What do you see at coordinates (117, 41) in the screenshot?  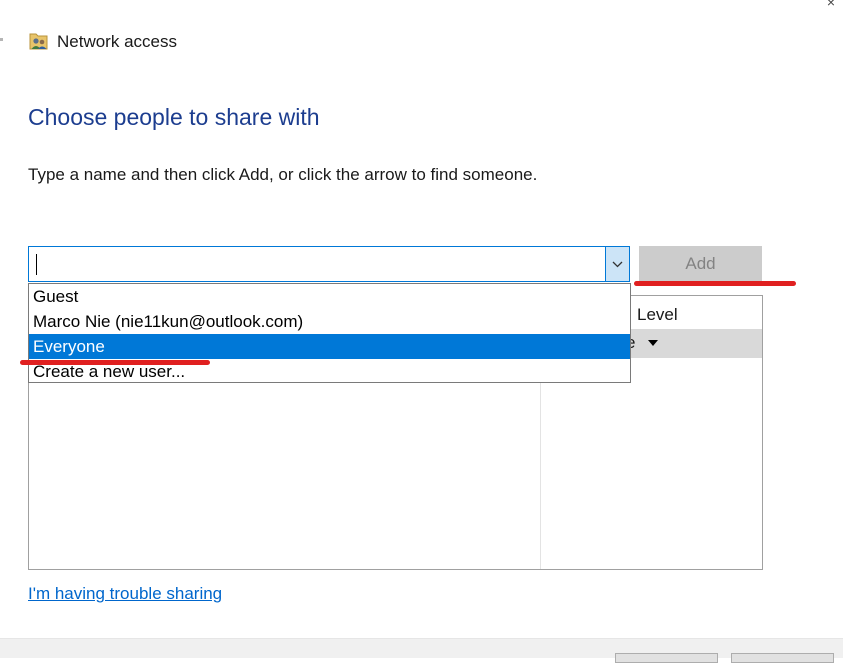 I see `window-title: Network access` at bounding box center [117, 41].